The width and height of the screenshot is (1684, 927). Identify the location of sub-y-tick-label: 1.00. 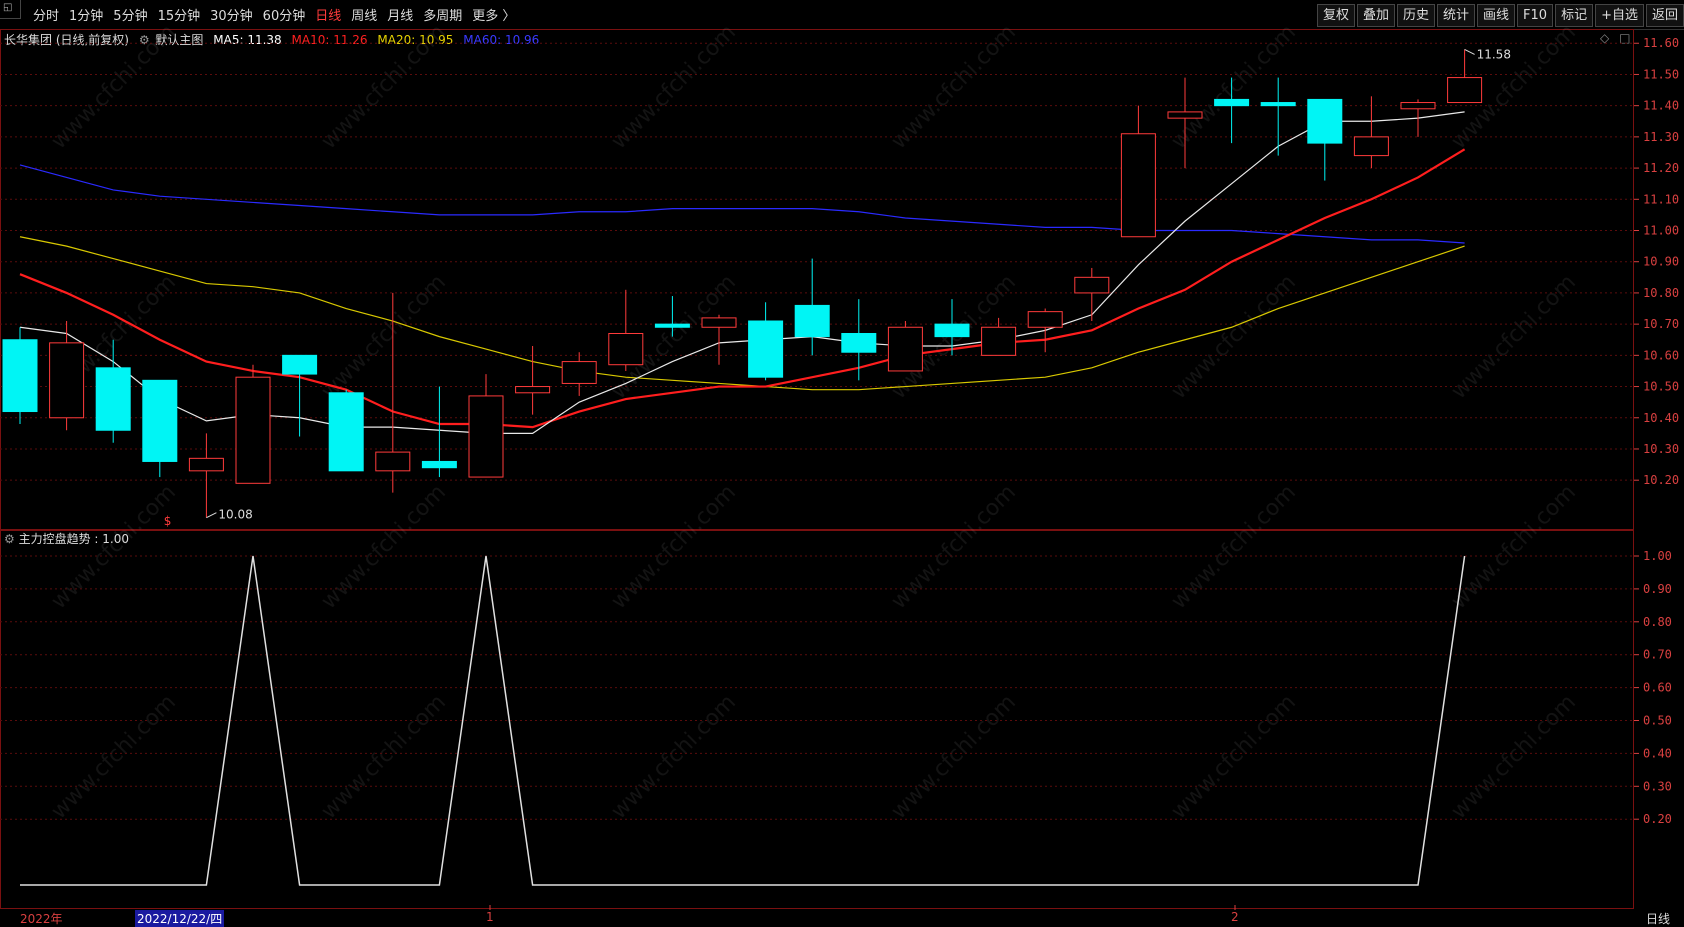
(1657, 556).